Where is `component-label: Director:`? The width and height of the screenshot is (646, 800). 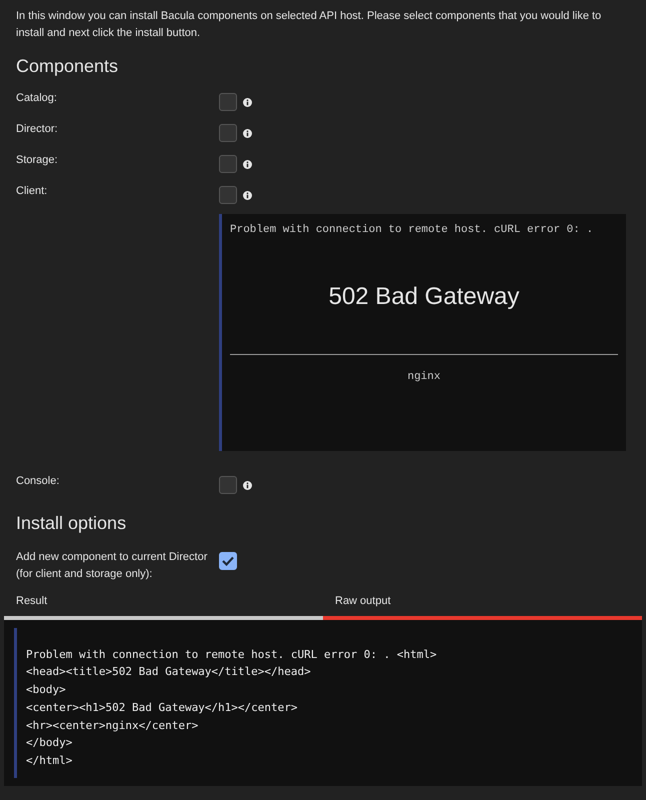
component-label: Director: is located at coordinates (37, 129).